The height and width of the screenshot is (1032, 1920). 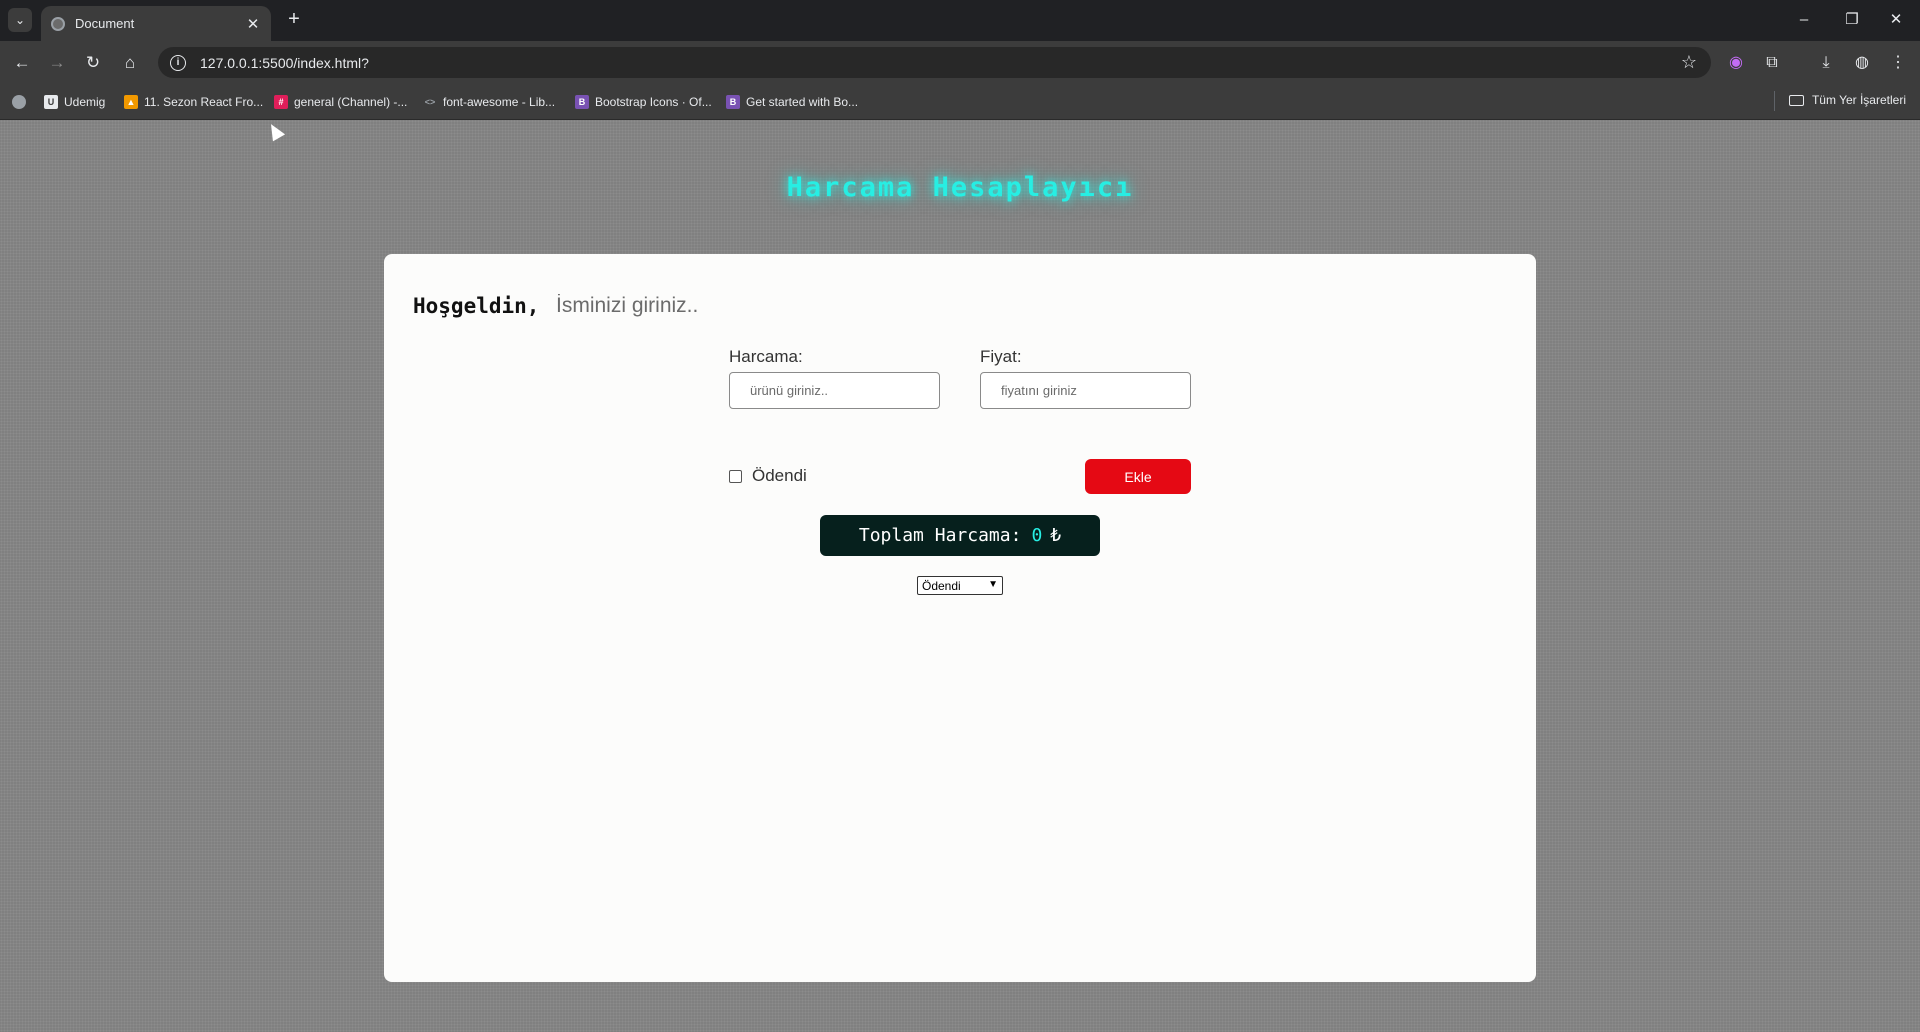 I want to click on tab-bar: ⌄ Document ✕ + – ❐ ✕, so click(x=960, y=20).